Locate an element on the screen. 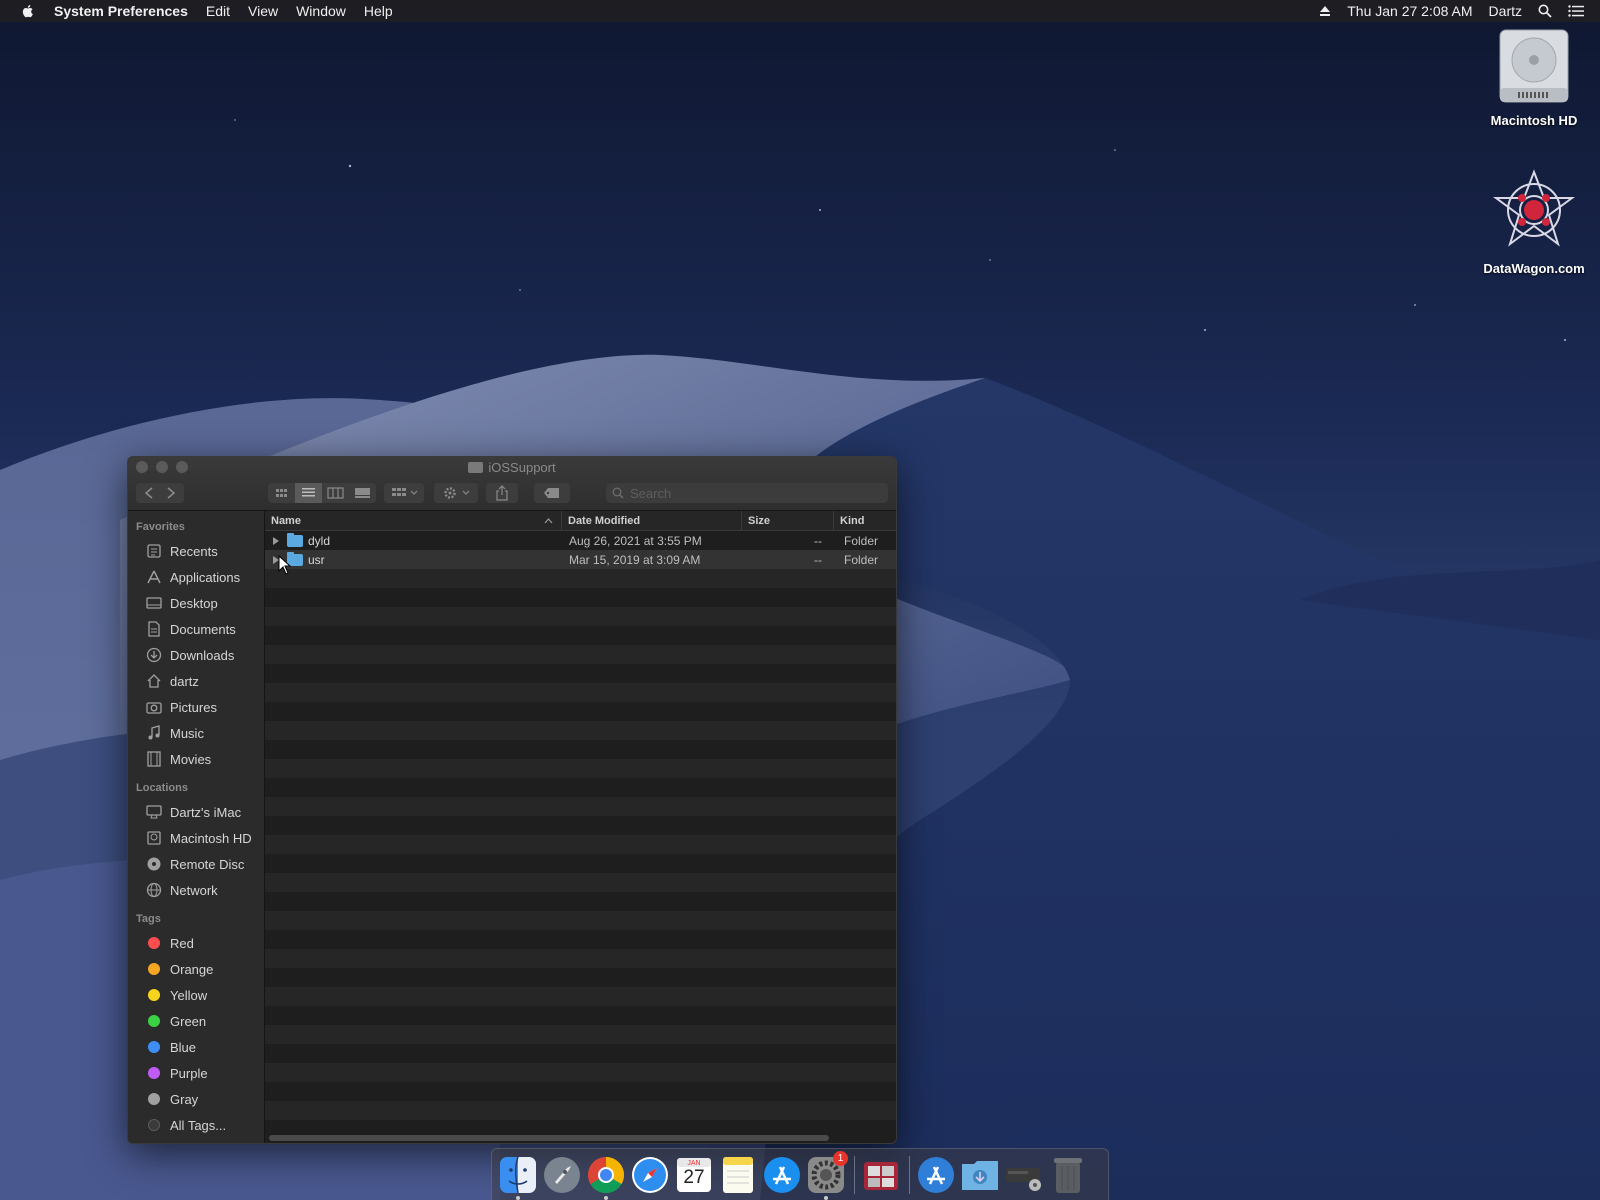 This screenshot has height=1200, width=1600. window-title: iOSSupport is located at coordinates (512, 467).